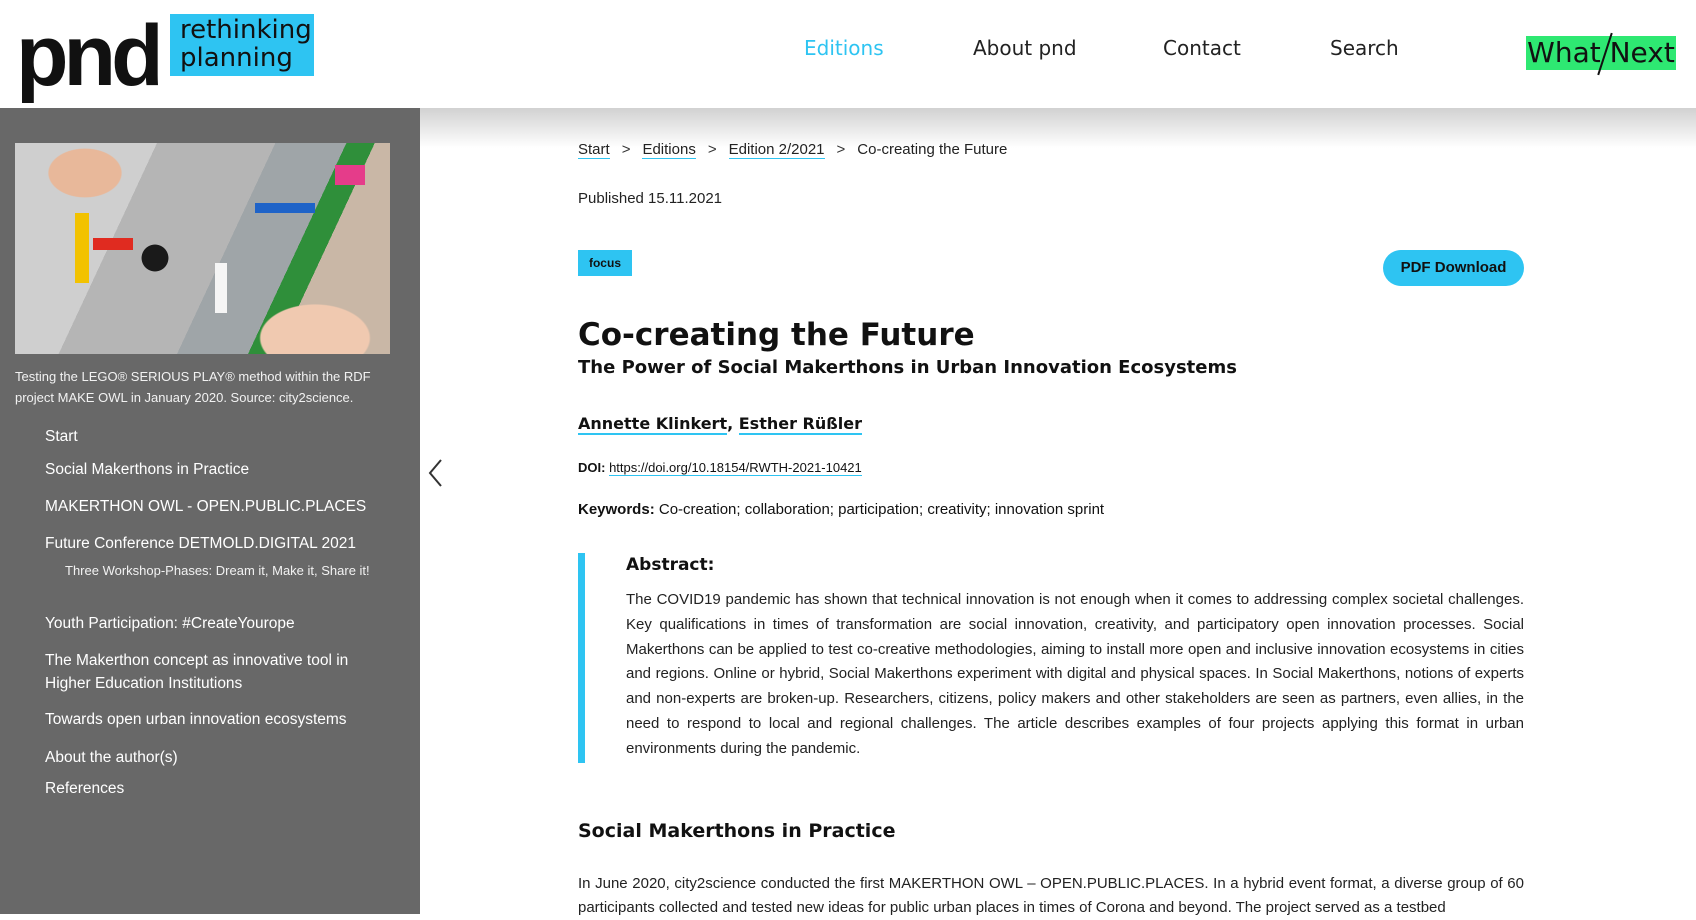  I want to click on breadcrumb-editions: Editions, so click(669, 150).